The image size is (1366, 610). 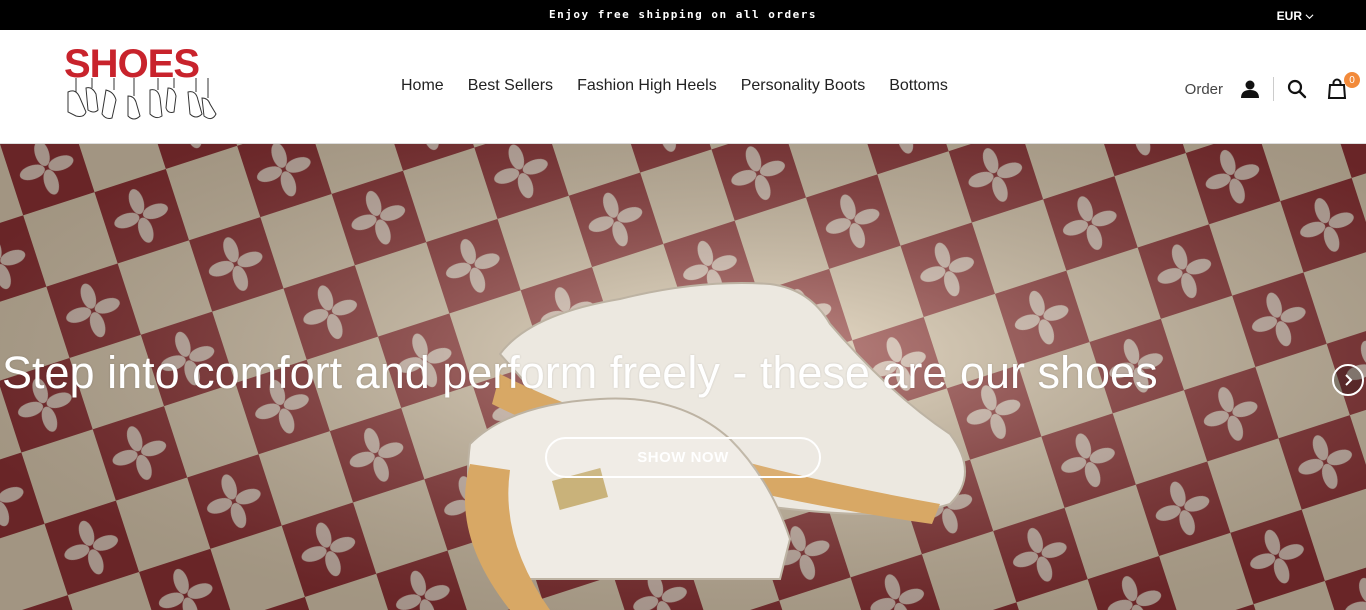 I want to click on nav-item-home: Home, so click(x=422, y=86).